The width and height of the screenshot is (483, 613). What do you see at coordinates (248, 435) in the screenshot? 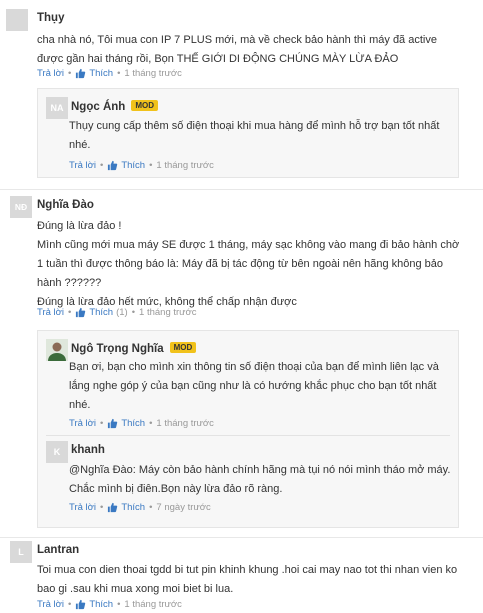
I see `reply-divider` at bounding box center [248, 435].